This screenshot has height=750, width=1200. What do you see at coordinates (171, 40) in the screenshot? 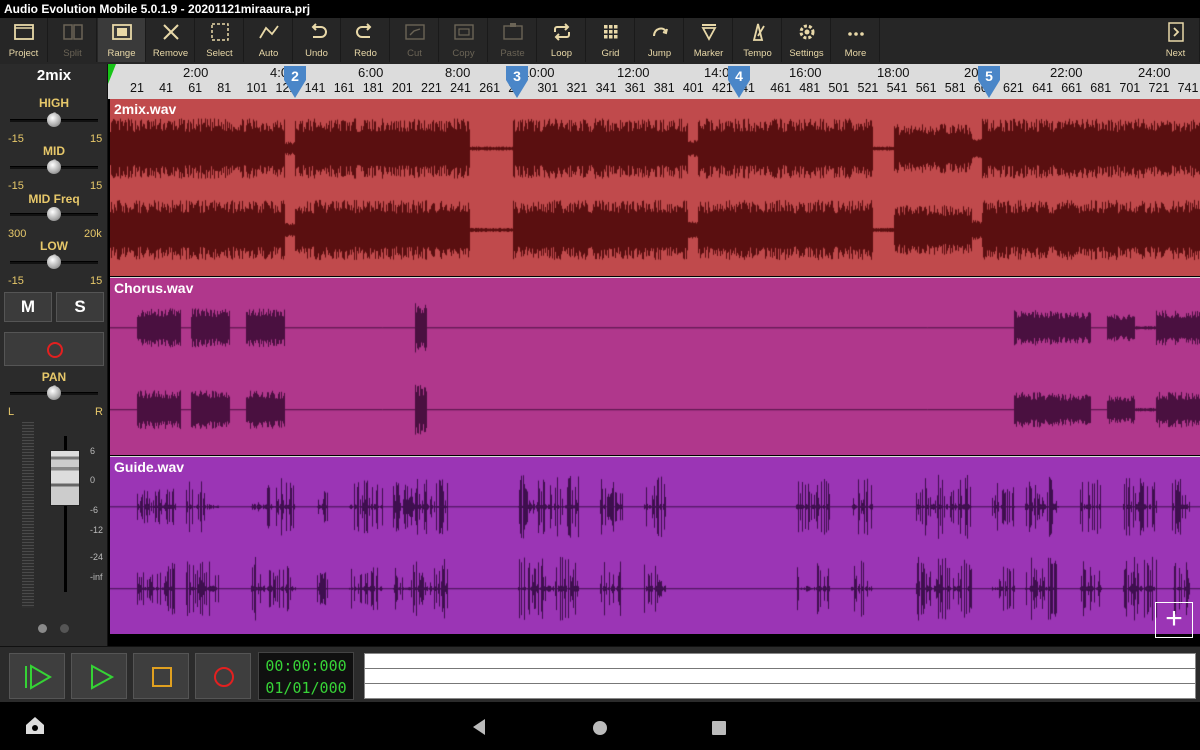
I see `toolbar-remove-button: Remove` at bounding box center [171, 40].